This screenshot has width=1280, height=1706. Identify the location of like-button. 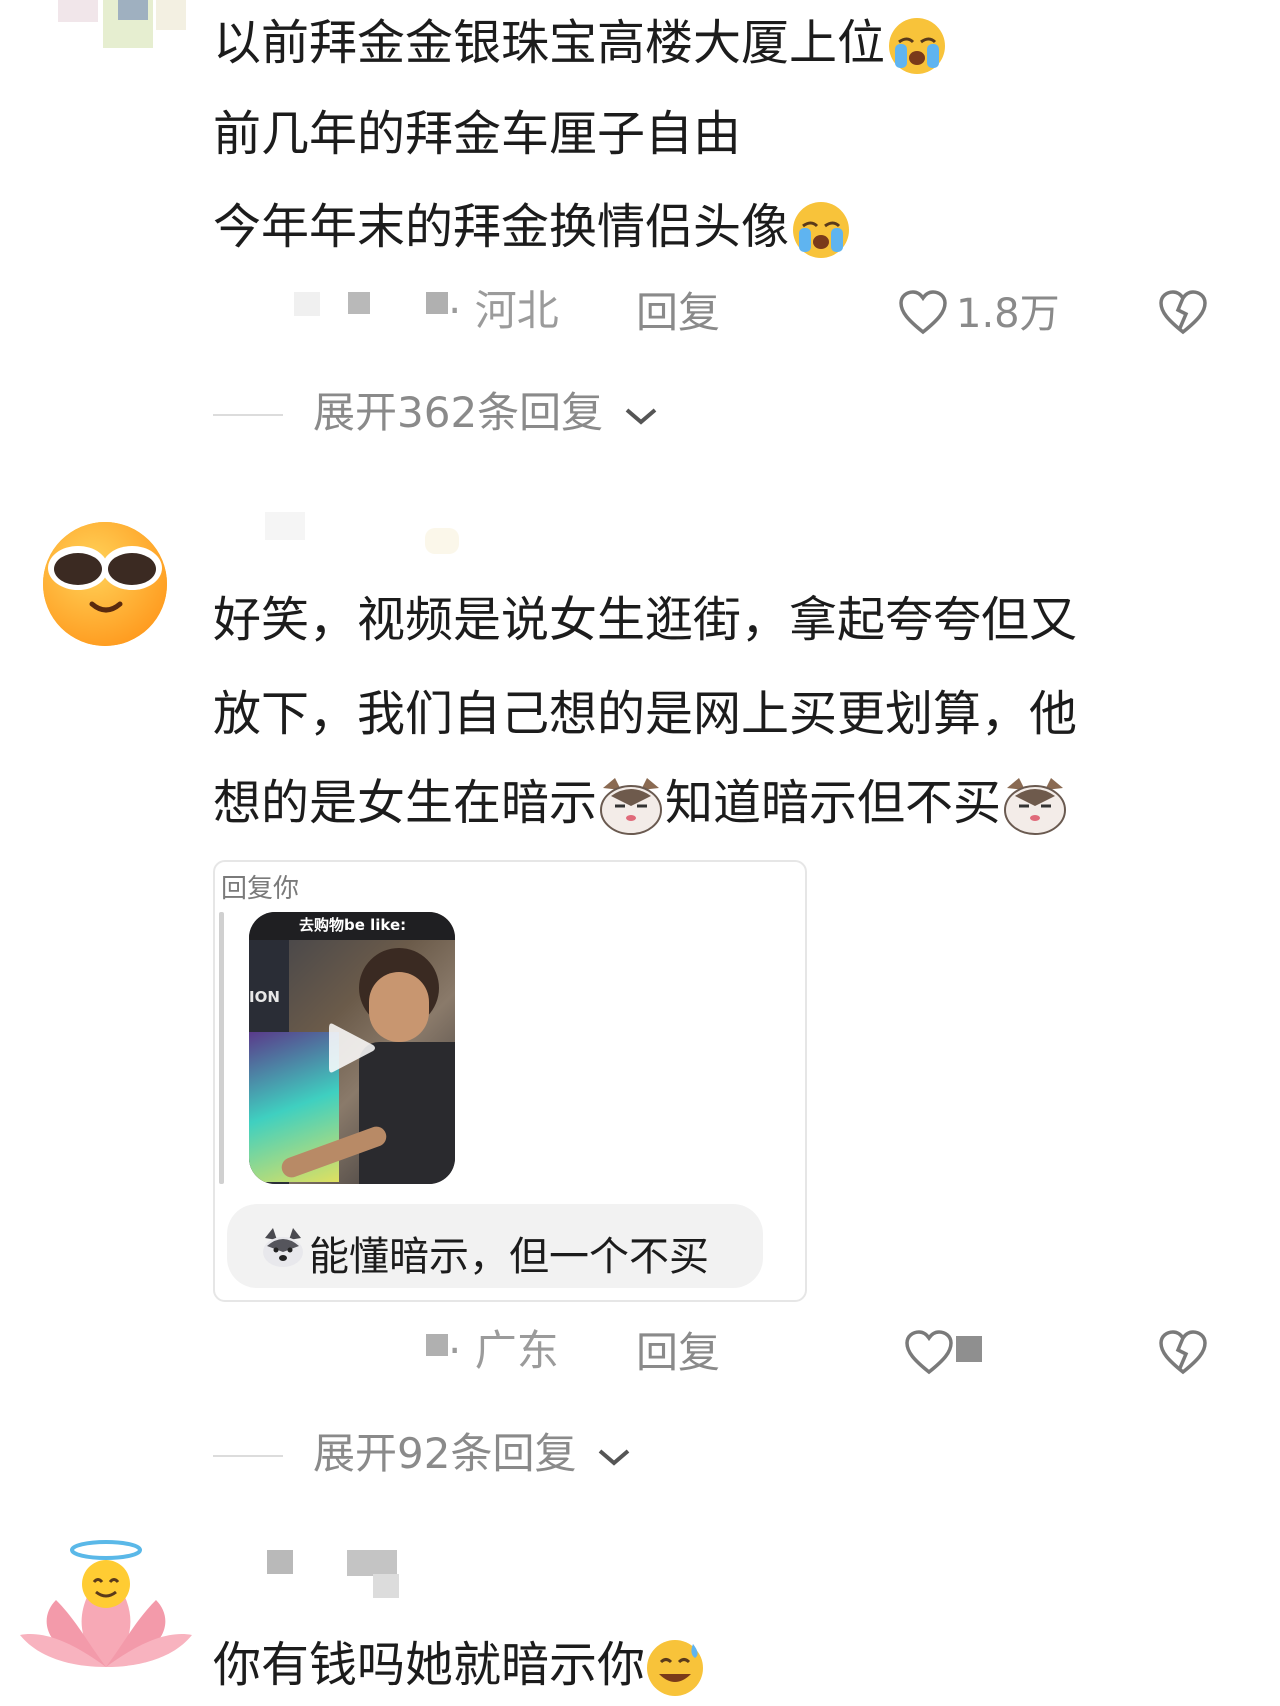
(954, 1356).